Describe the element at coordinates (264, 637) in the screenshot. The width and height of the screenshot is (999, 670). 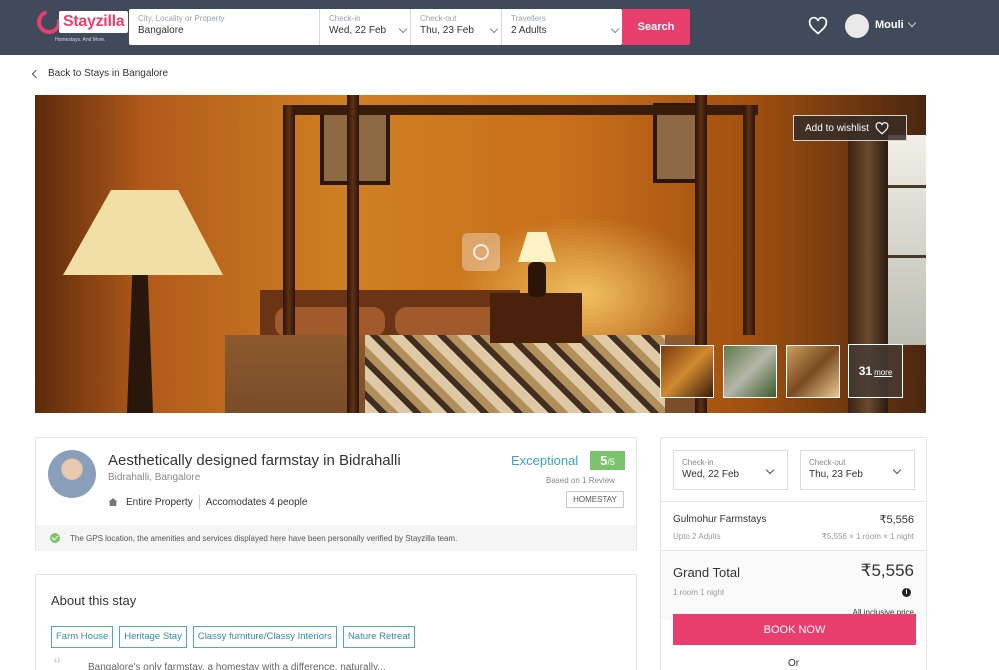
I see `tag-classy-interiors: Classy furniture/Classy Interiors` at that location.